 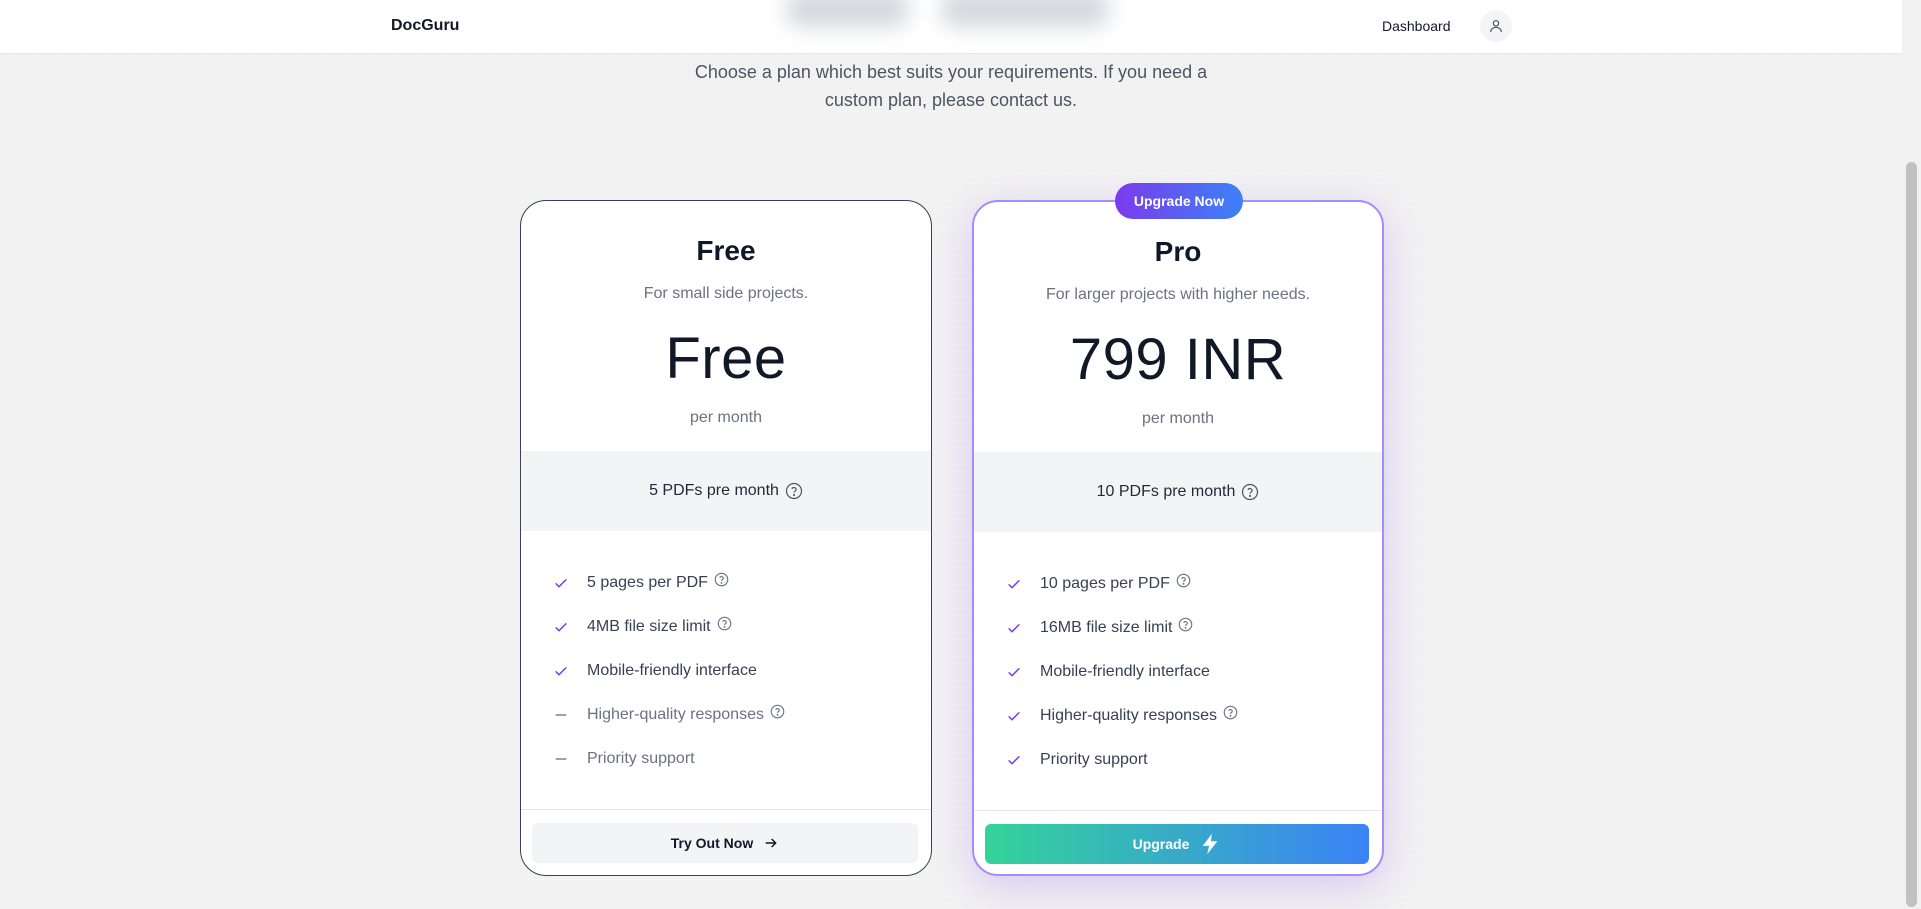 What do you see at coordinates (1166, 491) in the screenshot?
I see `quota-label: 10 PDFs pre month` at bounding box center [1166, 491].